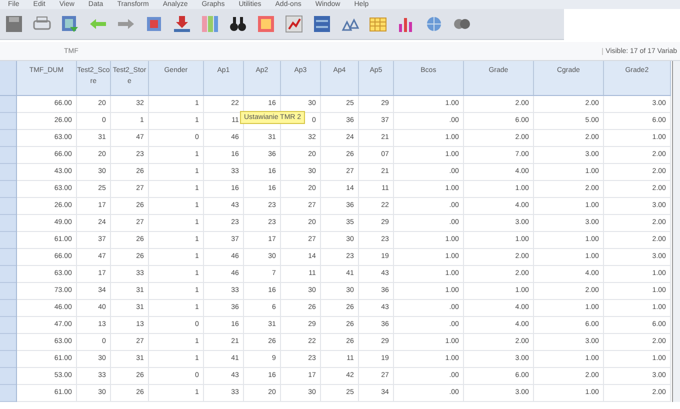 This screenshot has height=409, width=680. What do you see at coordinates (322, 24) in the screenshot?
I see `rows-icon` at bounding box center [322, 24].